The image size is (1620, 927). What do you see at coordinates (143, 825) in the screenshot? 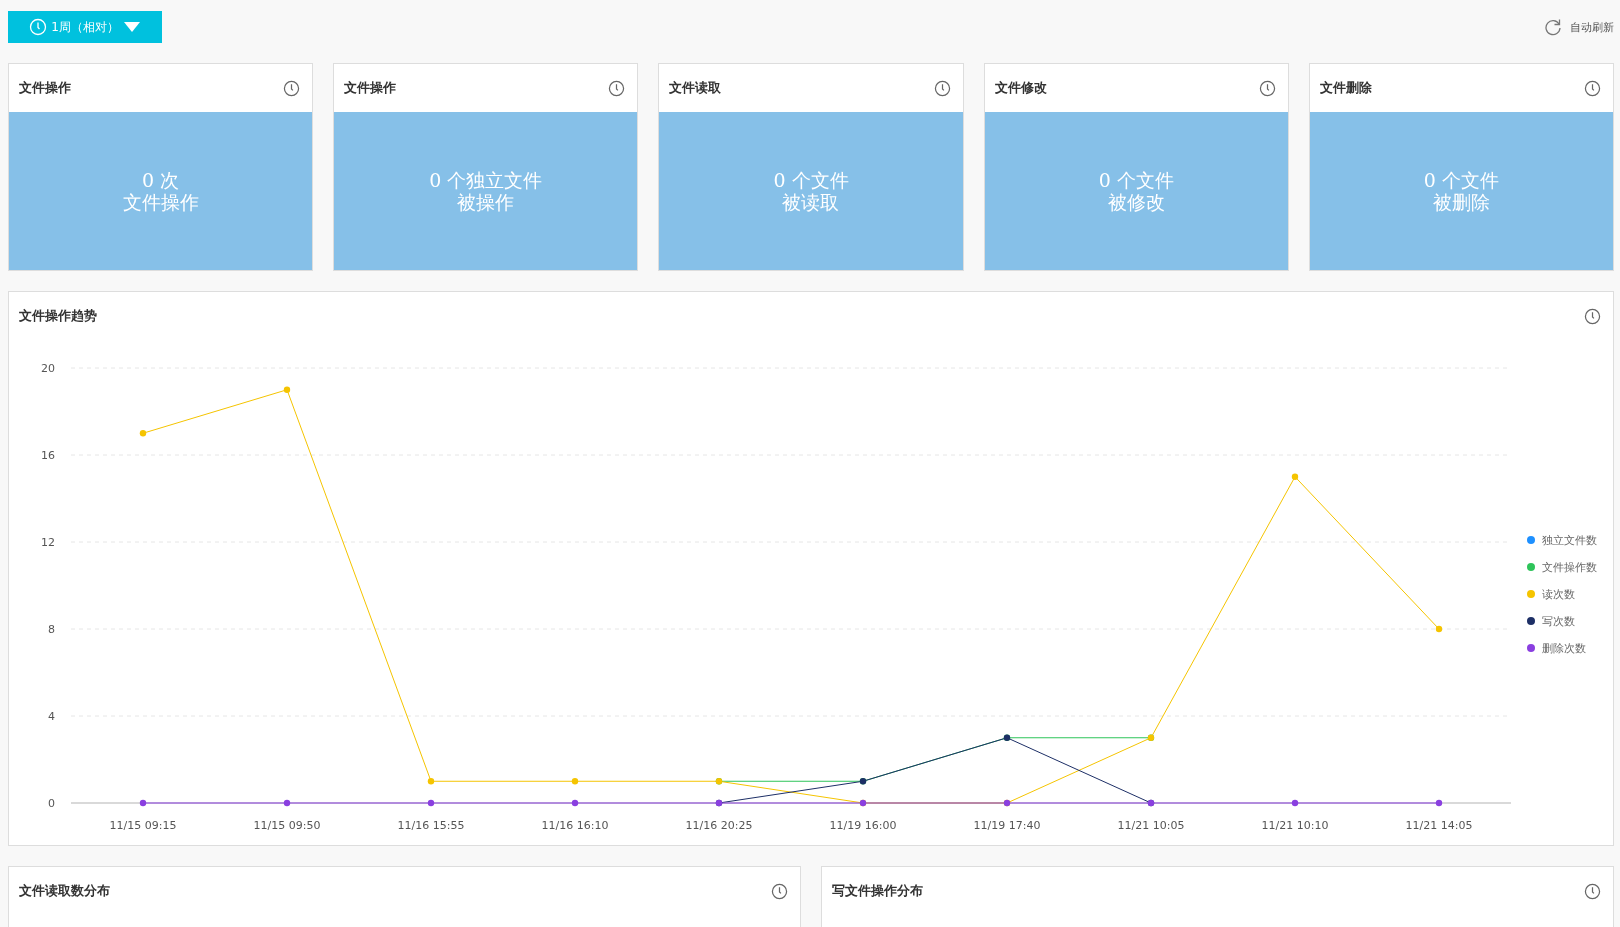
I see `axis-tick-label: 11/15 09:15` at bounding box center [143, 825].